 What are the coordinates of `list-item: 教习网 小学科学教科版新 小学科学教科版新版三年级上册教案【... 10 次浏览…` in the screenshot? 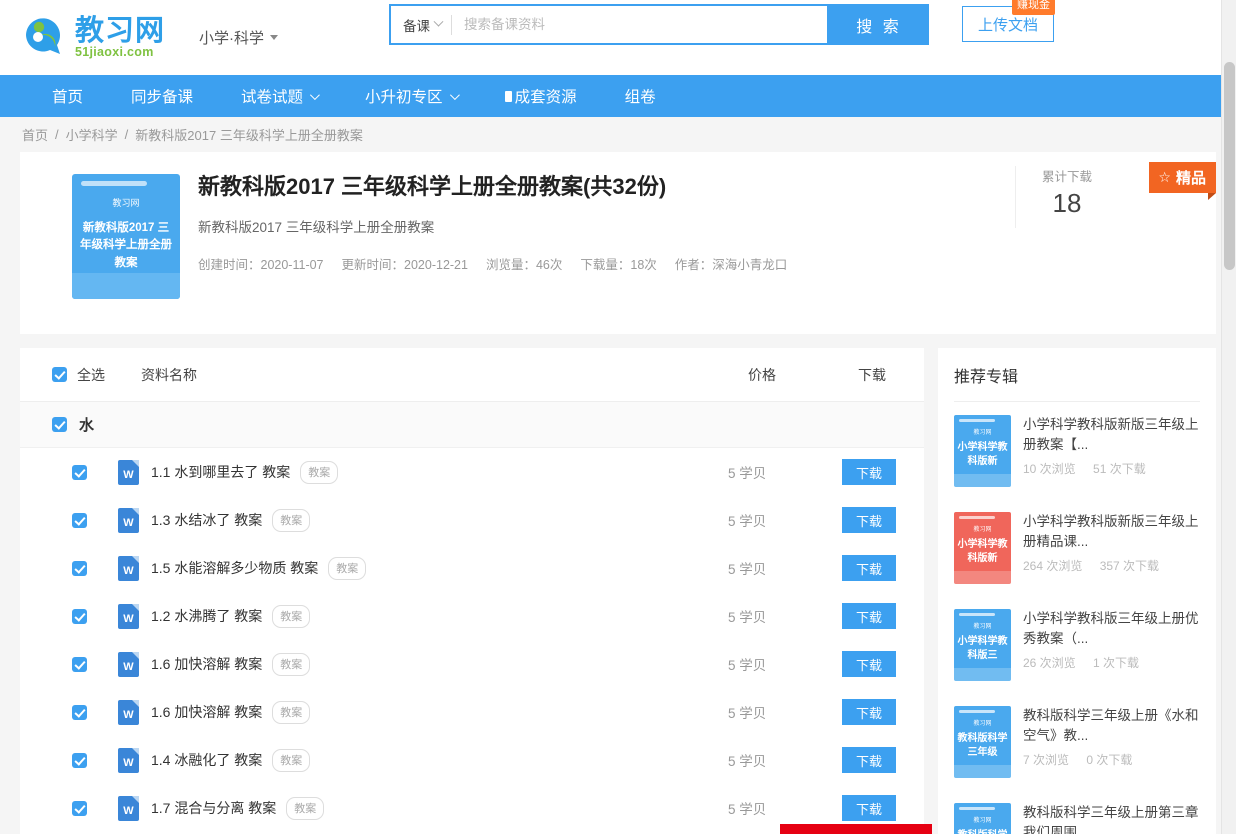 It's located at (1077, 450).